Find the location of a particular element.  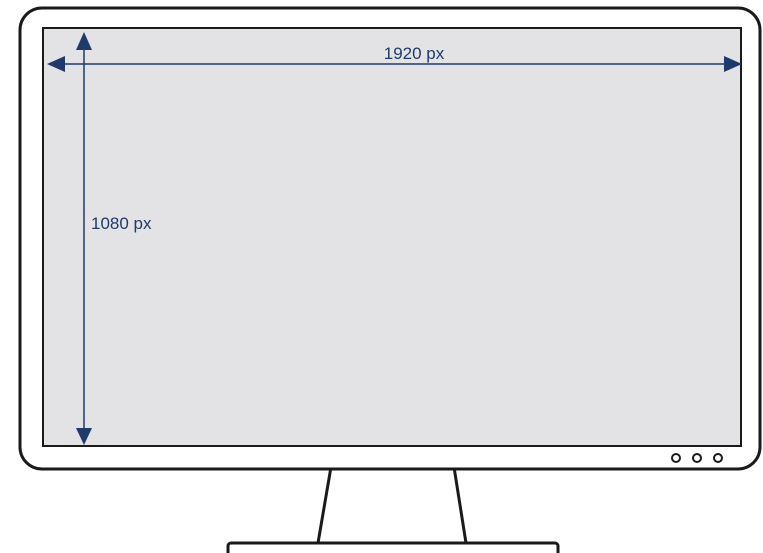

monitor-stand-neck is located at coordinates (392, 505).